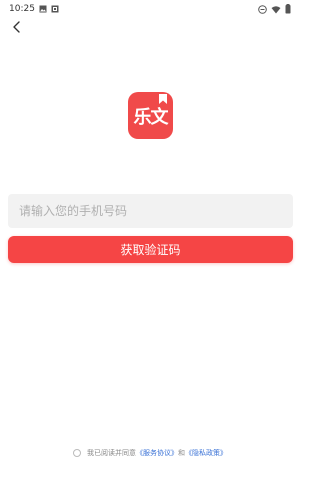  I want to click on wifi-icon, so click(276, 9).